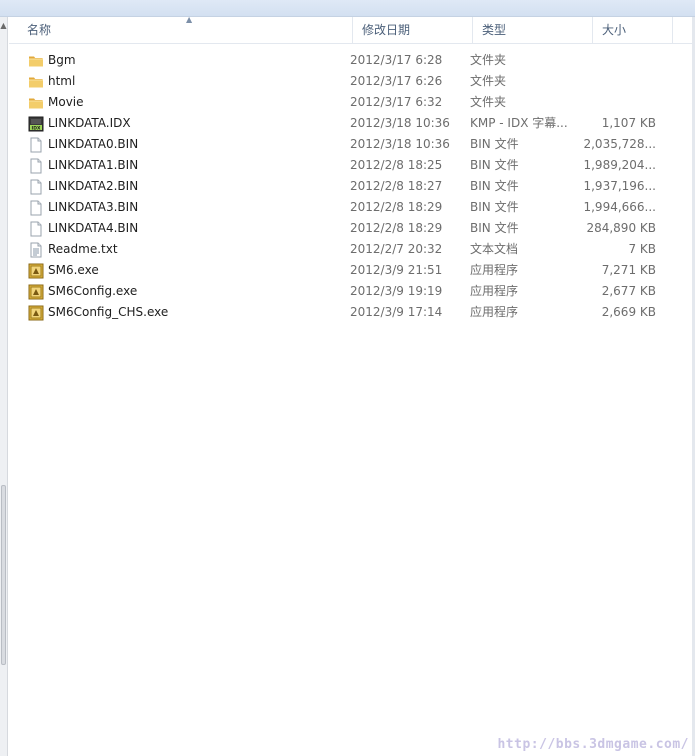 This screenshot has width=695, height=756. What do you see at coordinates (4, 386) in the screenshot?
I see `left-scrollbar: ▲` at bounding box center [4, 386].